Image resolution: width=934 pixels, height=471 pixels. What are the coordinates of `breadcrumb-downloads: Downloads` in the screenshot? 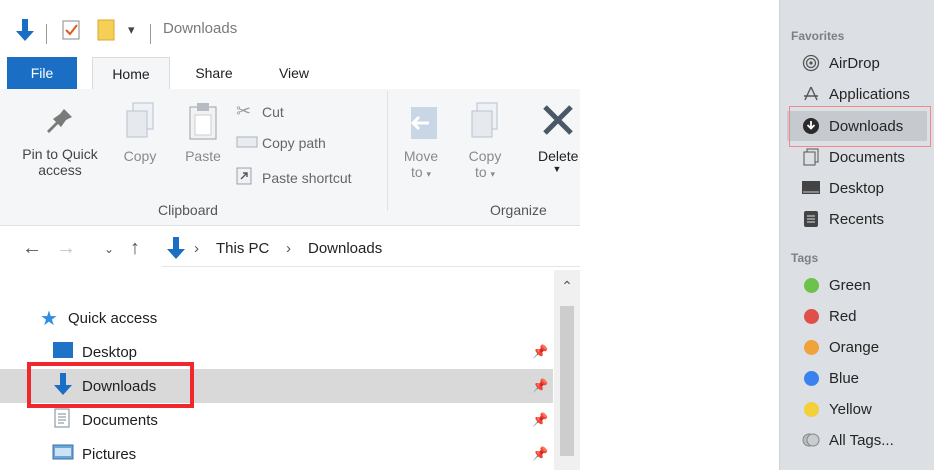 It's located at (345, 248).